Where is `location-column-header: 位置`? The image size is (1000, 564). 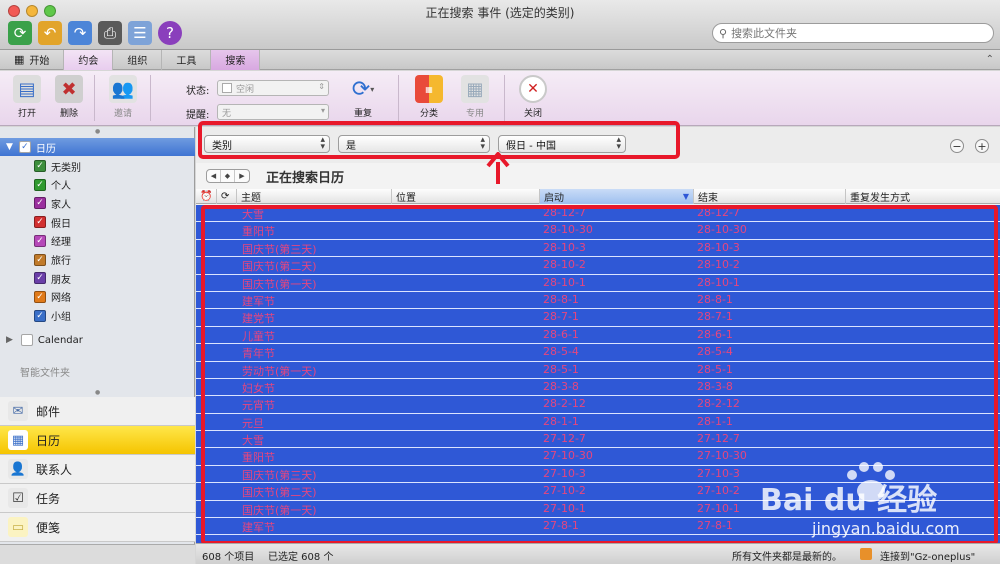 location-column-header: 位置 is located at coordinates (465, 196).